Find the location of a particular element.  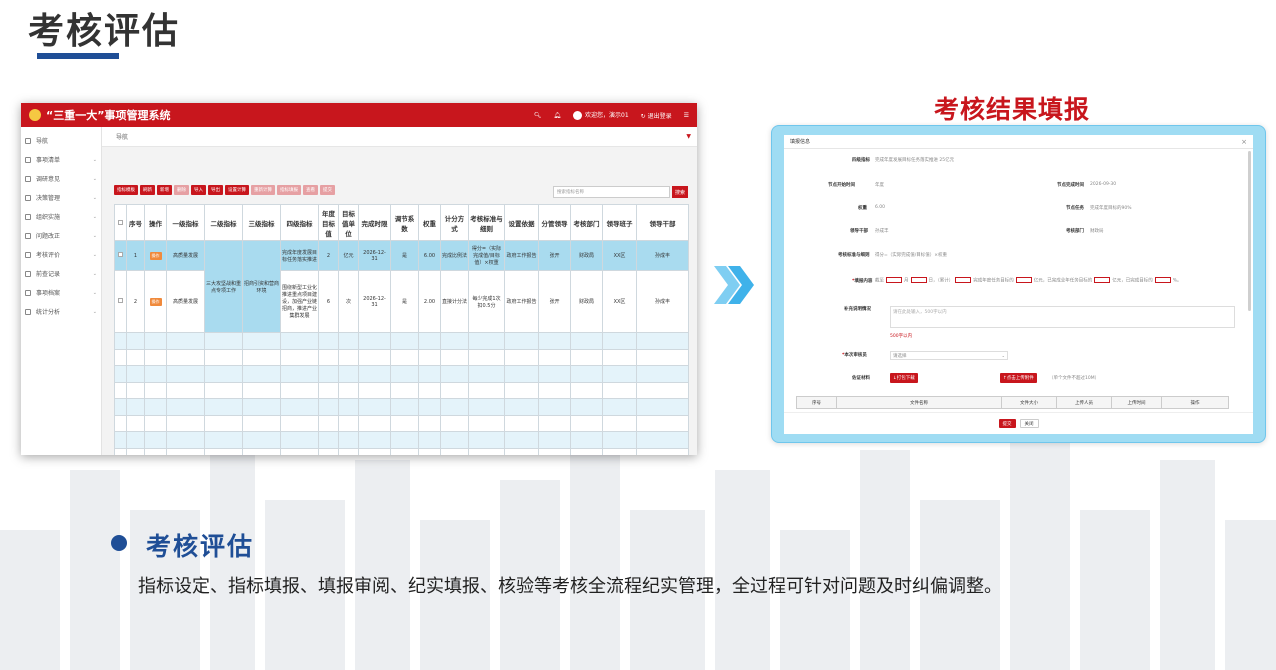

sidebar-item-research: 调研意见 ⌄ is located at coordinates (61, 178).